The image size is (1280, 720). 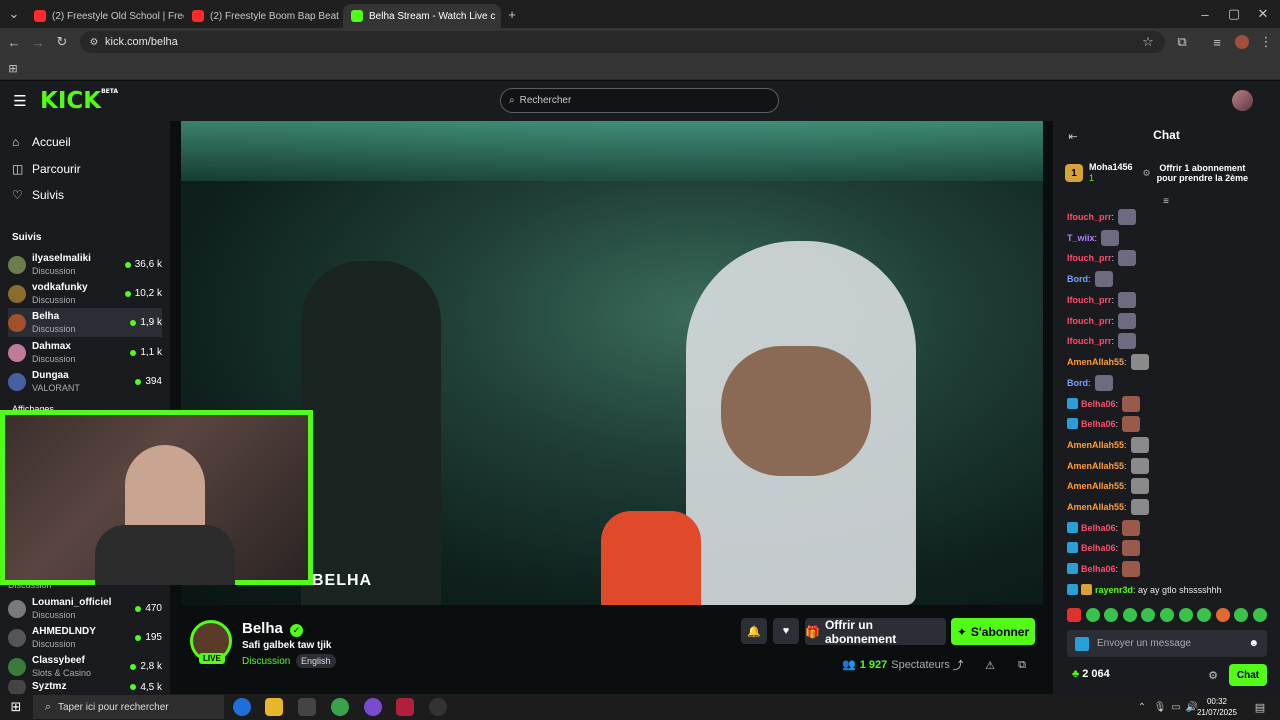 I want to click on streamer-name: Belha ✓, so click(x=273, y=628).